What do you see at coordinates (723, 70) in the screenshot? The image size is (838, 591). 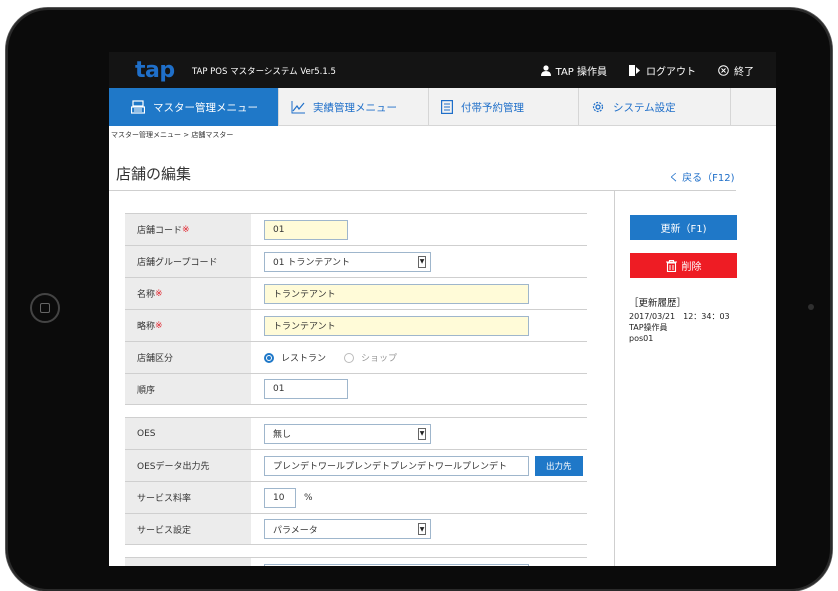 I see `close-circle-icon` at bounding box center [723, 70].